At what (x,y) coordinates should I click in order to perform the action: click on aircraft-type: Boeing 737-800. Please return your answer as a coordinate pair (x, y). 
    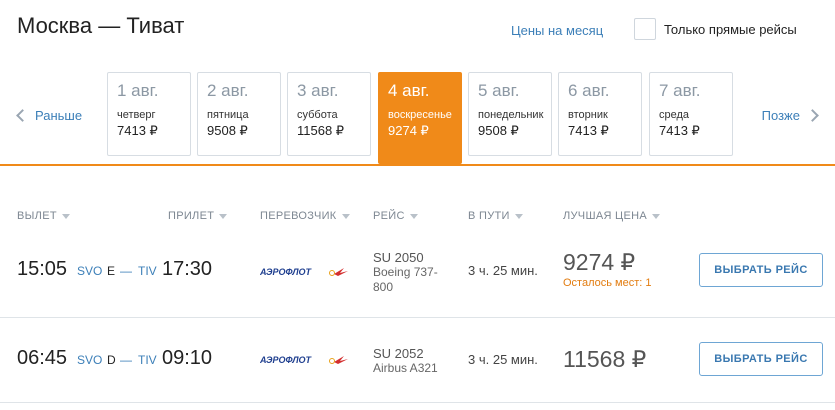
    Looking at the image, I should click on (405, 279).